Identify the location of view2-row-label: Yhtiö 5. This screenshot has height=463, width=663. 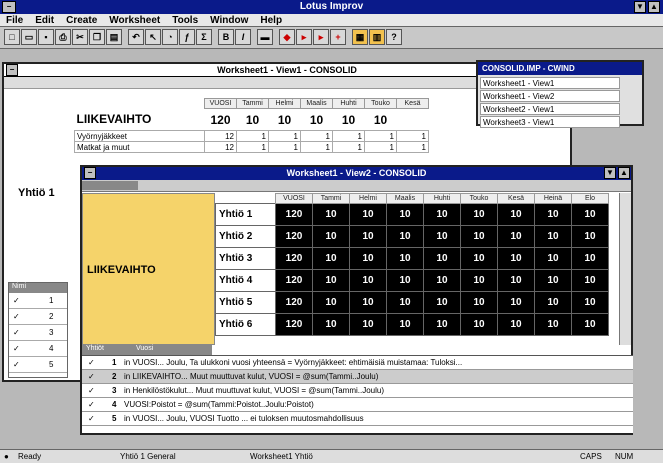
(245, 302).